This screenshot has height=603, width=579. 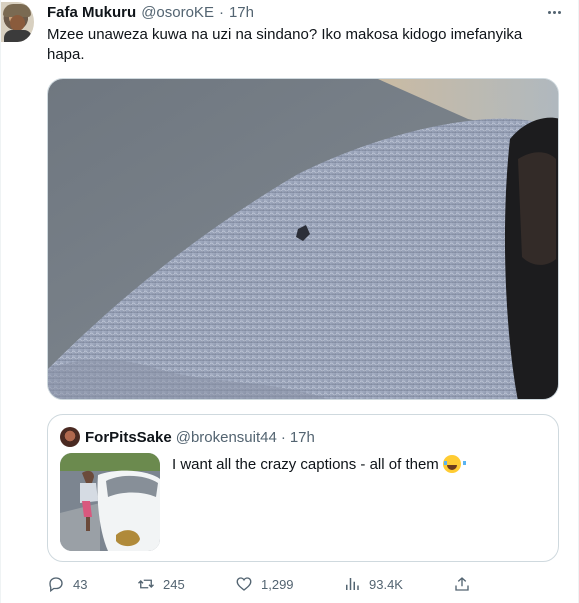 I want to click on retweet-count: 245, so click(x=174, y=584).